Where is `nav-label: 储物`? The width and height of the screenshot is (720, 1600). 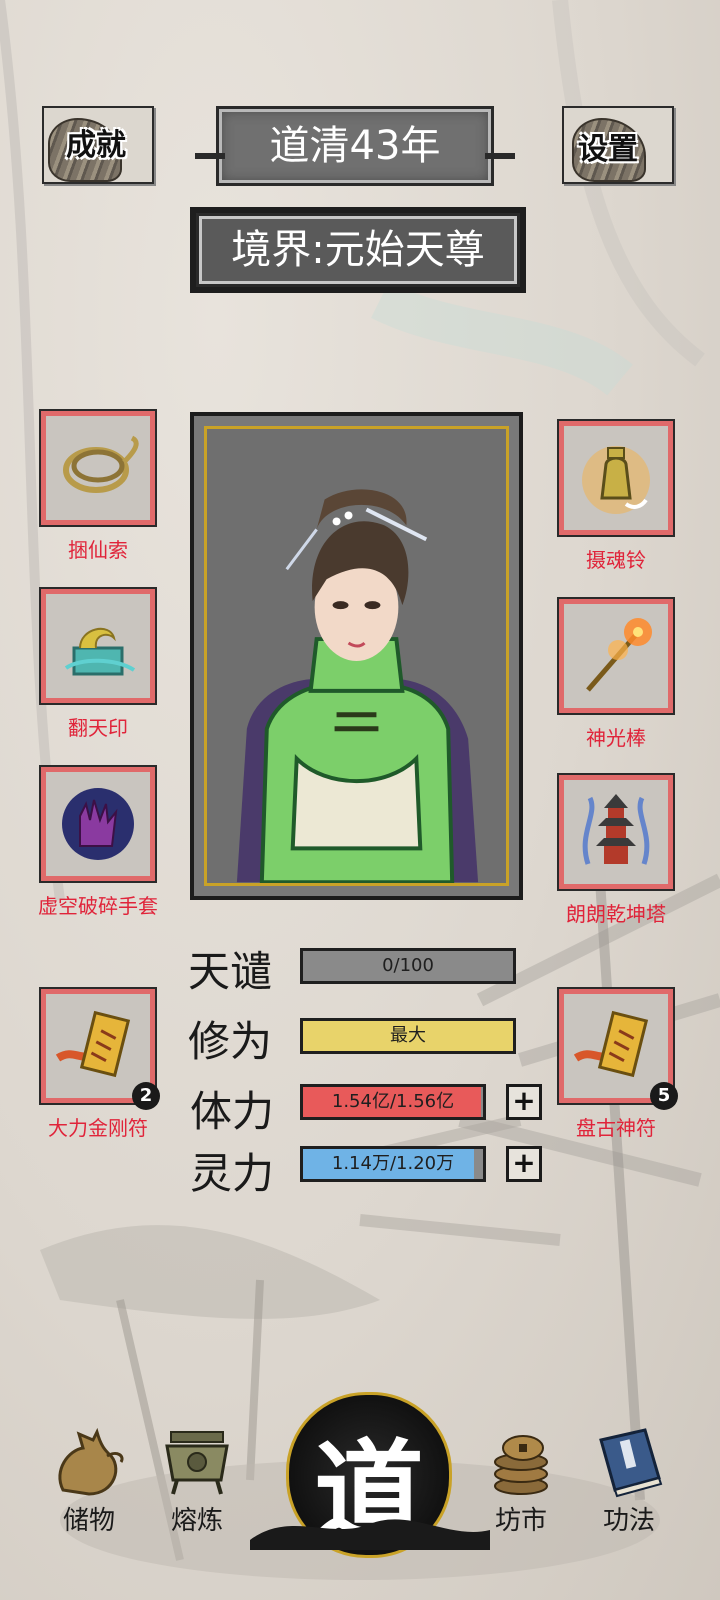
nav-label: 储物 is located at coordinates (88, 1521).